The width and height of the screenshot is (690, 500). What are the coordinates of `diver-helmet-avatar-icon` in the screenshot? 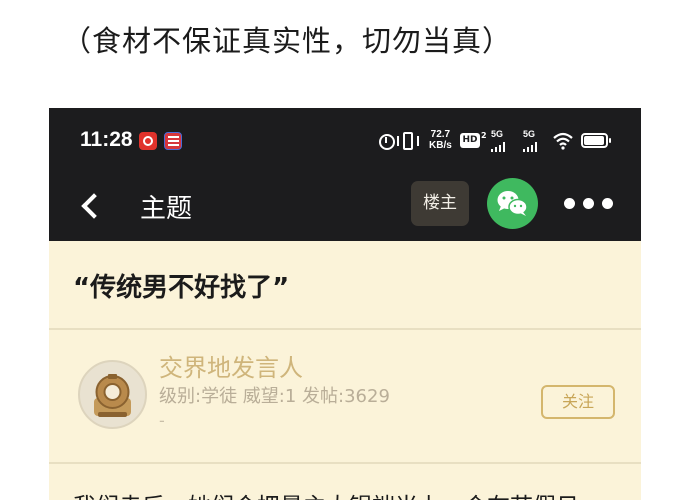 It's located at (112, 395).